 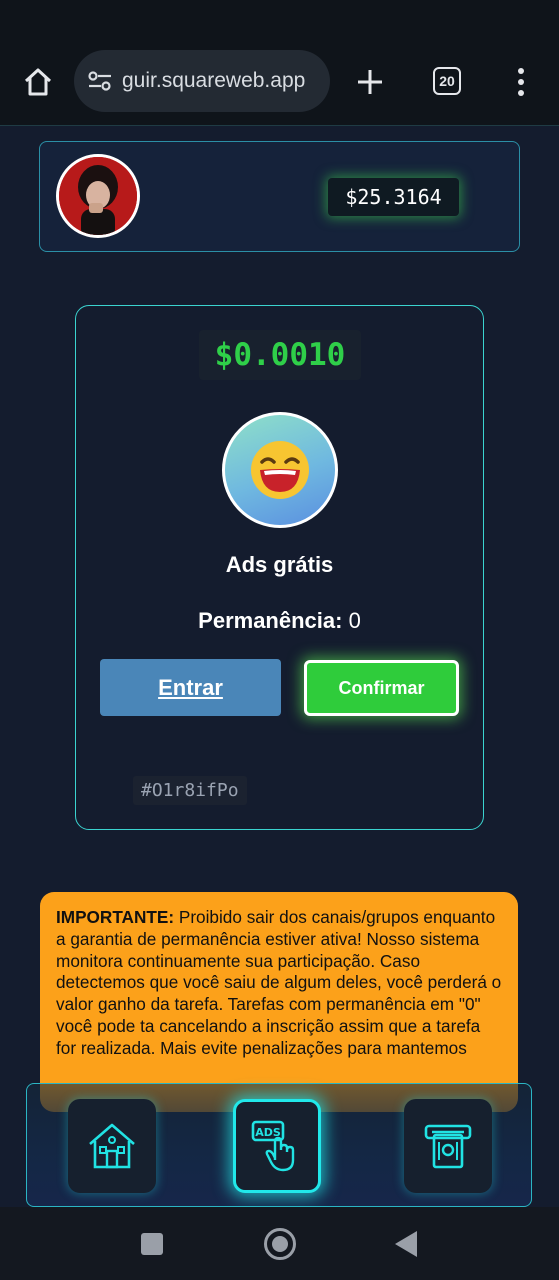 What do you see at coordinates (270, 620) in the screenshot?
I see `permanence-label: Permanência:` at bounding box center [270, 620].